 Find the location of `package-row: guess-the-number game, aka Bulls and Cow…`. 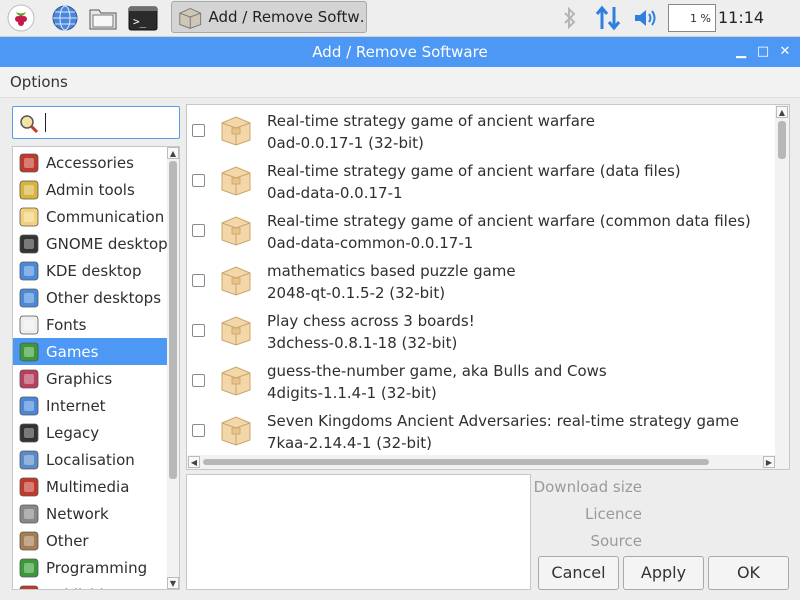

package-row: guess-the-number game, aka Bulls and Cow… is located at coordinates (482, 380).